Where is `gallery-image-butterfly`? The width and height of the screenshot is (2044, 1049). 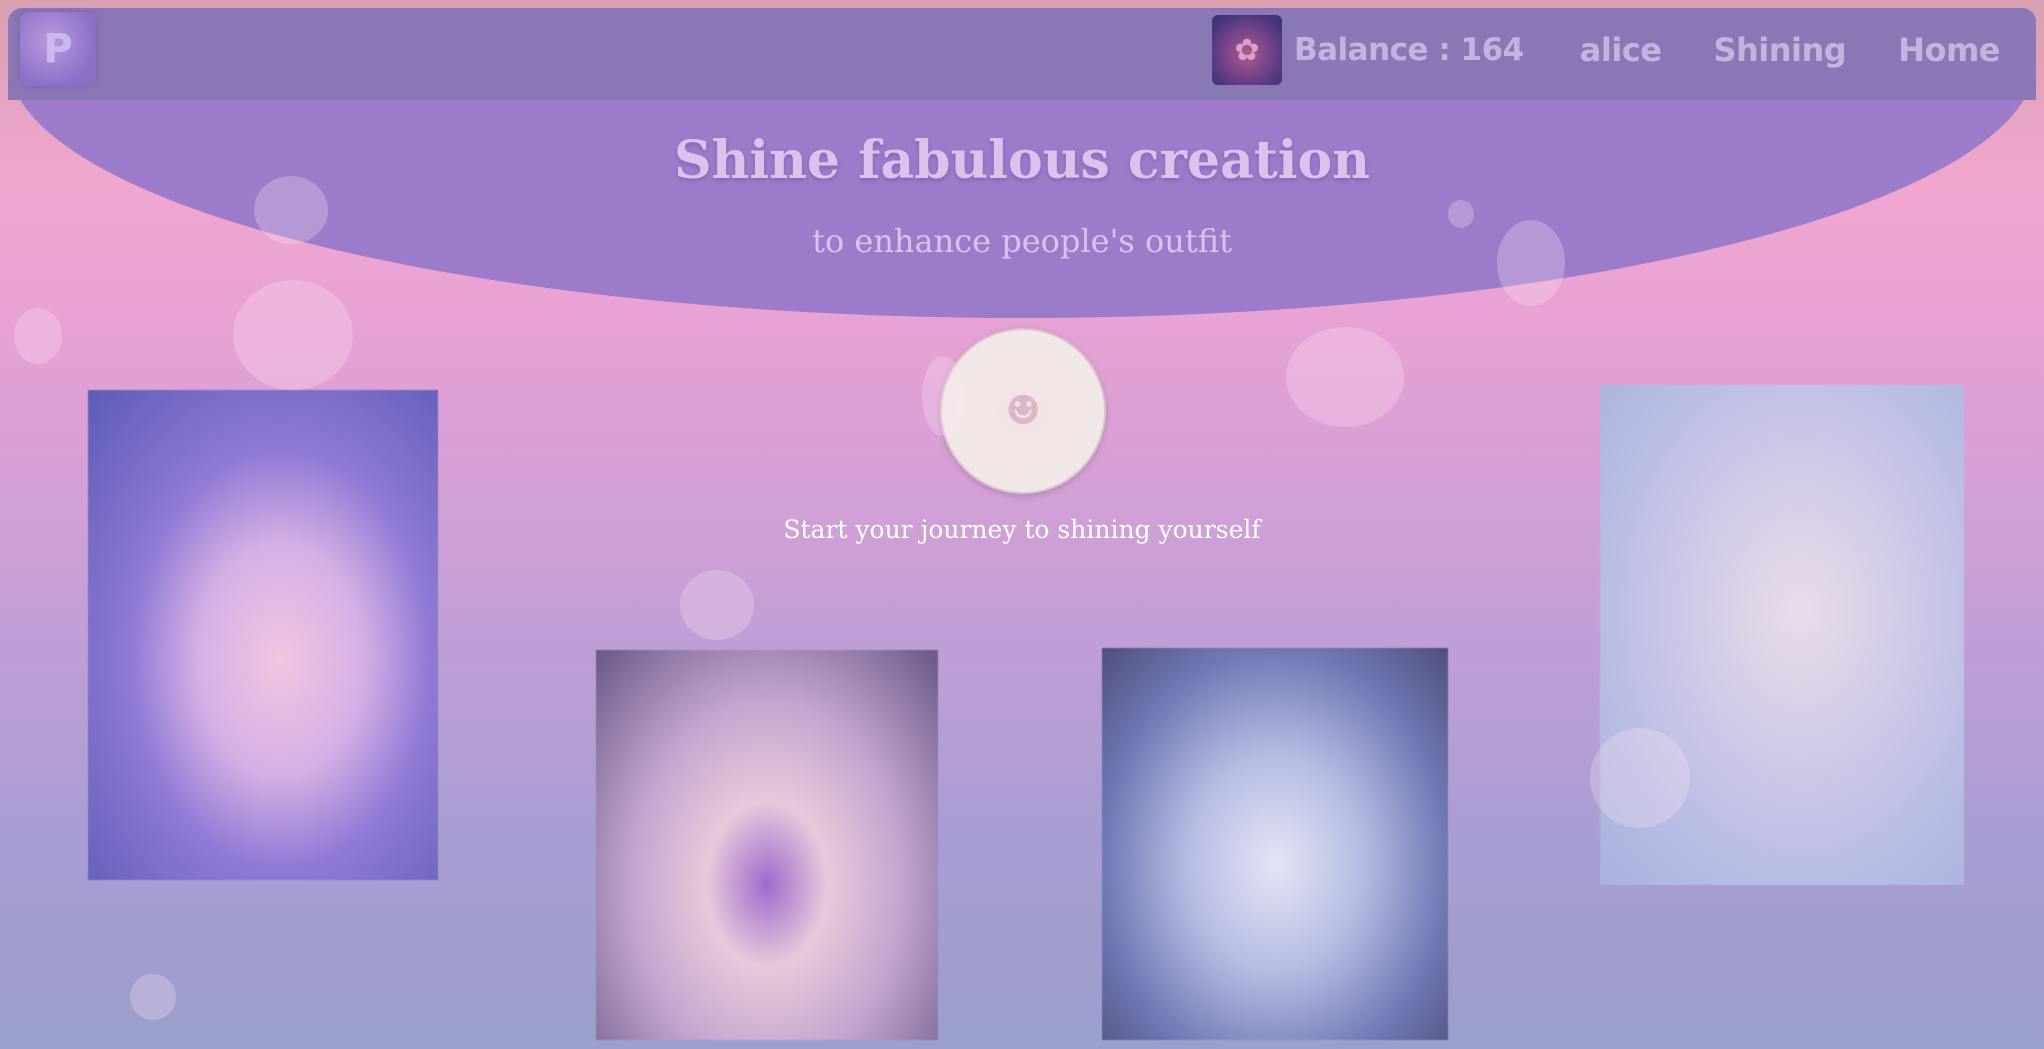 gallery-image-butterfly is located at coordinates (767, 845).